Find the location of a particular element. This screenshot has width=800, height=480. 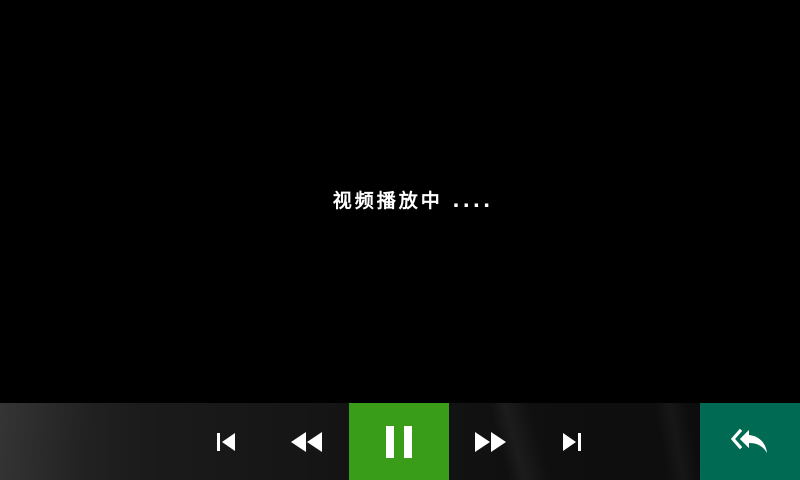

back-button is located at coordinates (750, 441).